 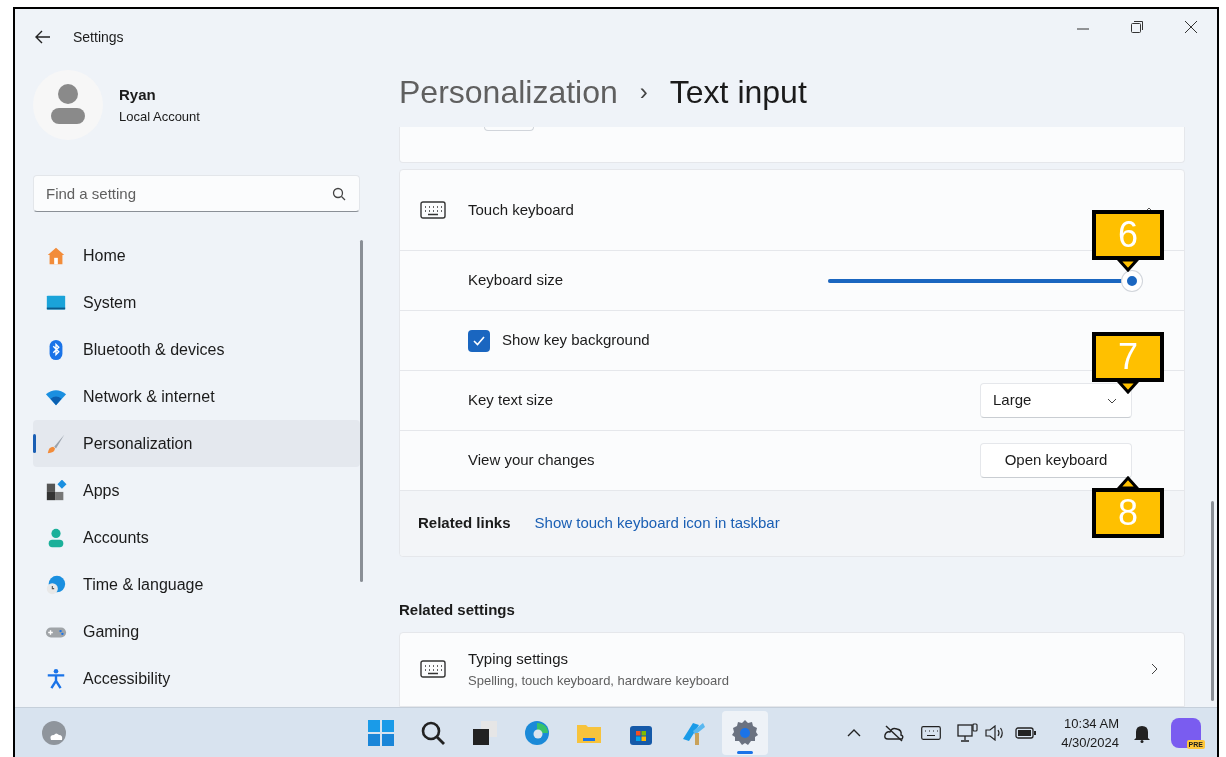 I want to click on nav-item: Time & language, so click(x=196, y=584).